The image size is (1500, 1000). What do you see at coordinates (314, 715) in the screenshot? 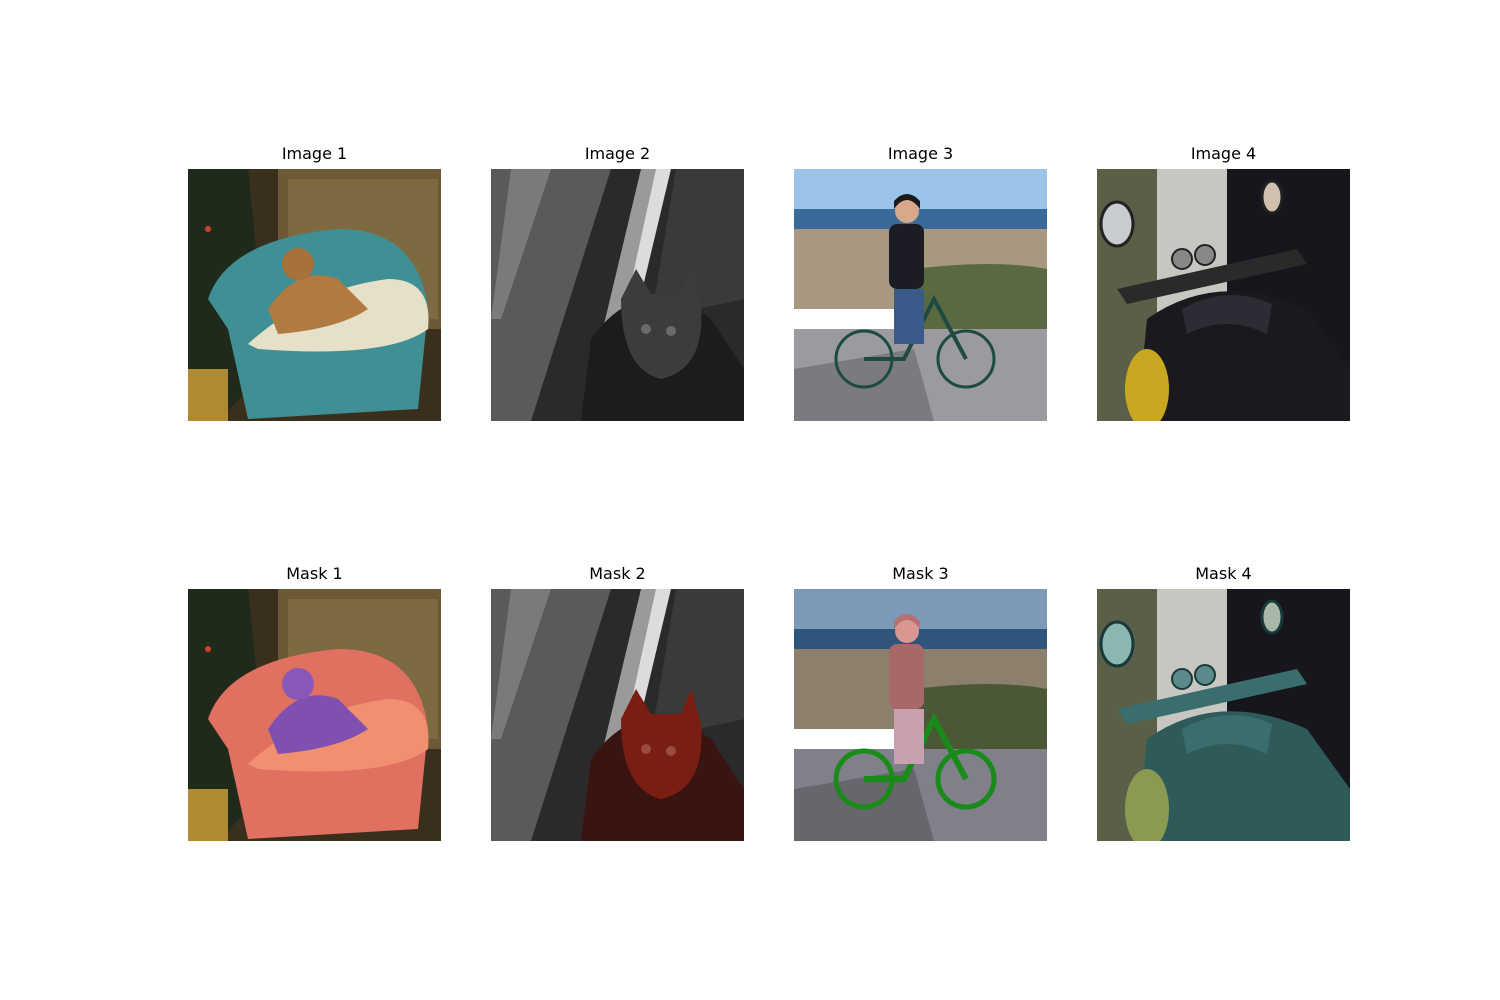
I see `mask-overlay-dog-chair` at bounding box center [314, 715].